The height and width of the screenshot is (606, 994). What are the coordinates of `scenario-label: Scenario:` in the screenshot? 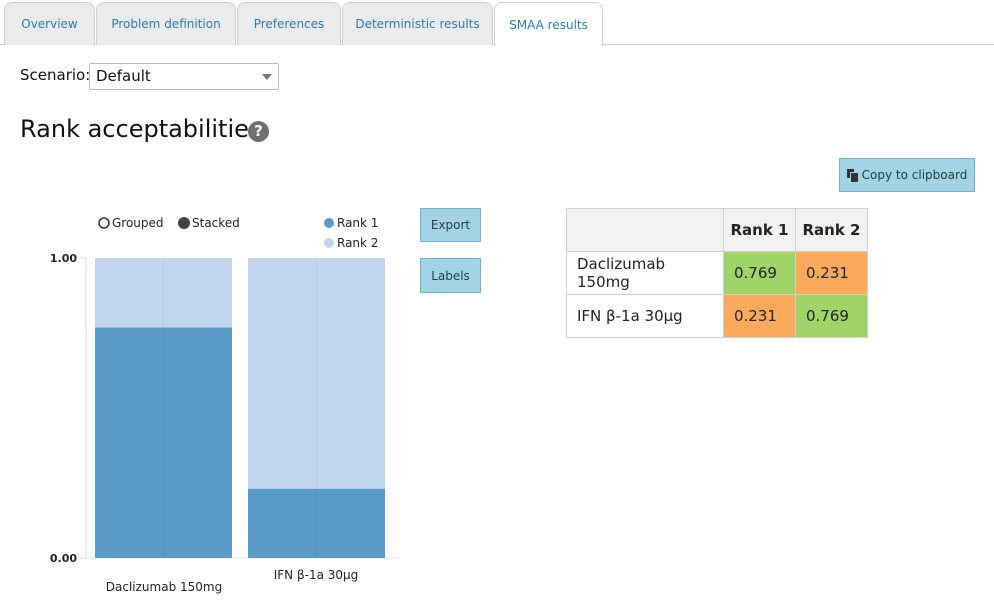 It's located at (55, 75).